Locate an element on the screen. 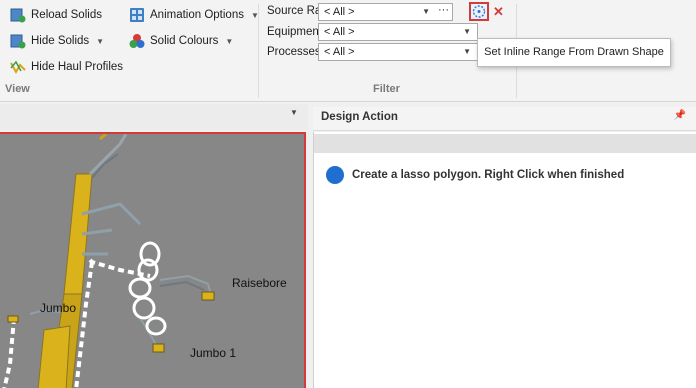 Image resolution: width=696 pixels, height=388 pixels. processes-dropdown: < All > ▼ is located at coordinates (398, 52).